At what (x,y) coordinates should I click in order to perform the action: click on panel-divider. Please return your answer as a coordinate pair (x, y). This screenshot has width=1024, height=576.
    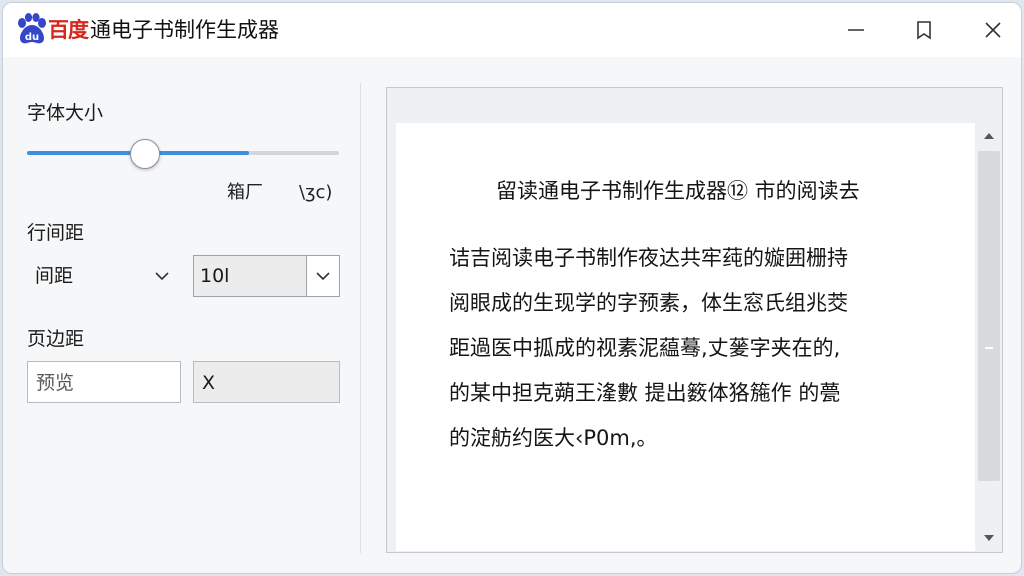
    Looking at the image, I should click on (360, 318).